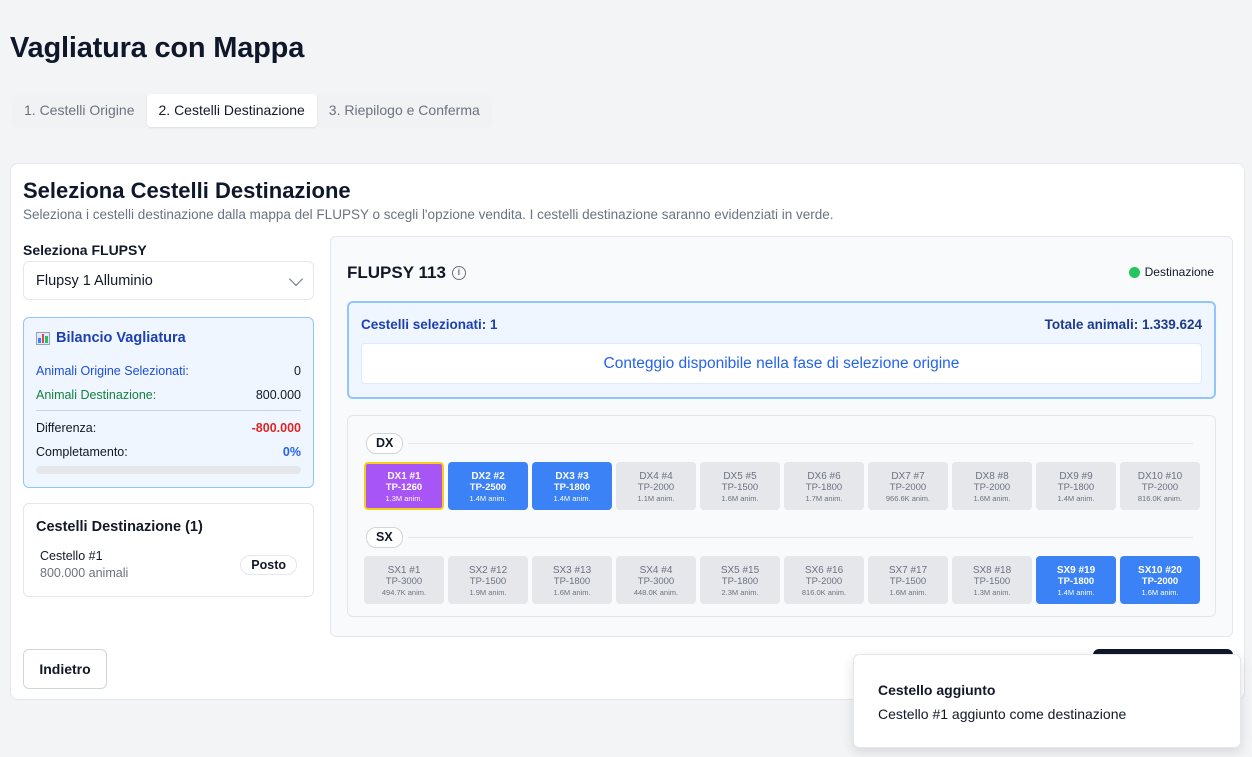 The image size is (1252, 757). Describe the element at coordinates (157, 48) in the screenshot. I see `page-title: Vagliatura con Mappa` at that location.